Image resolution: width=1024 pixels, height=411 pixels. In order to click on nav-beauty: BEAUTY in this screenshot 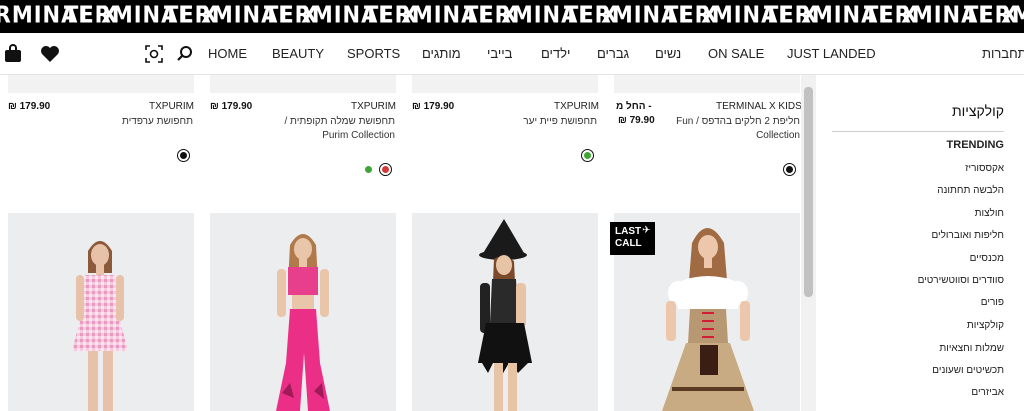, I will do `click(298, 54)`.